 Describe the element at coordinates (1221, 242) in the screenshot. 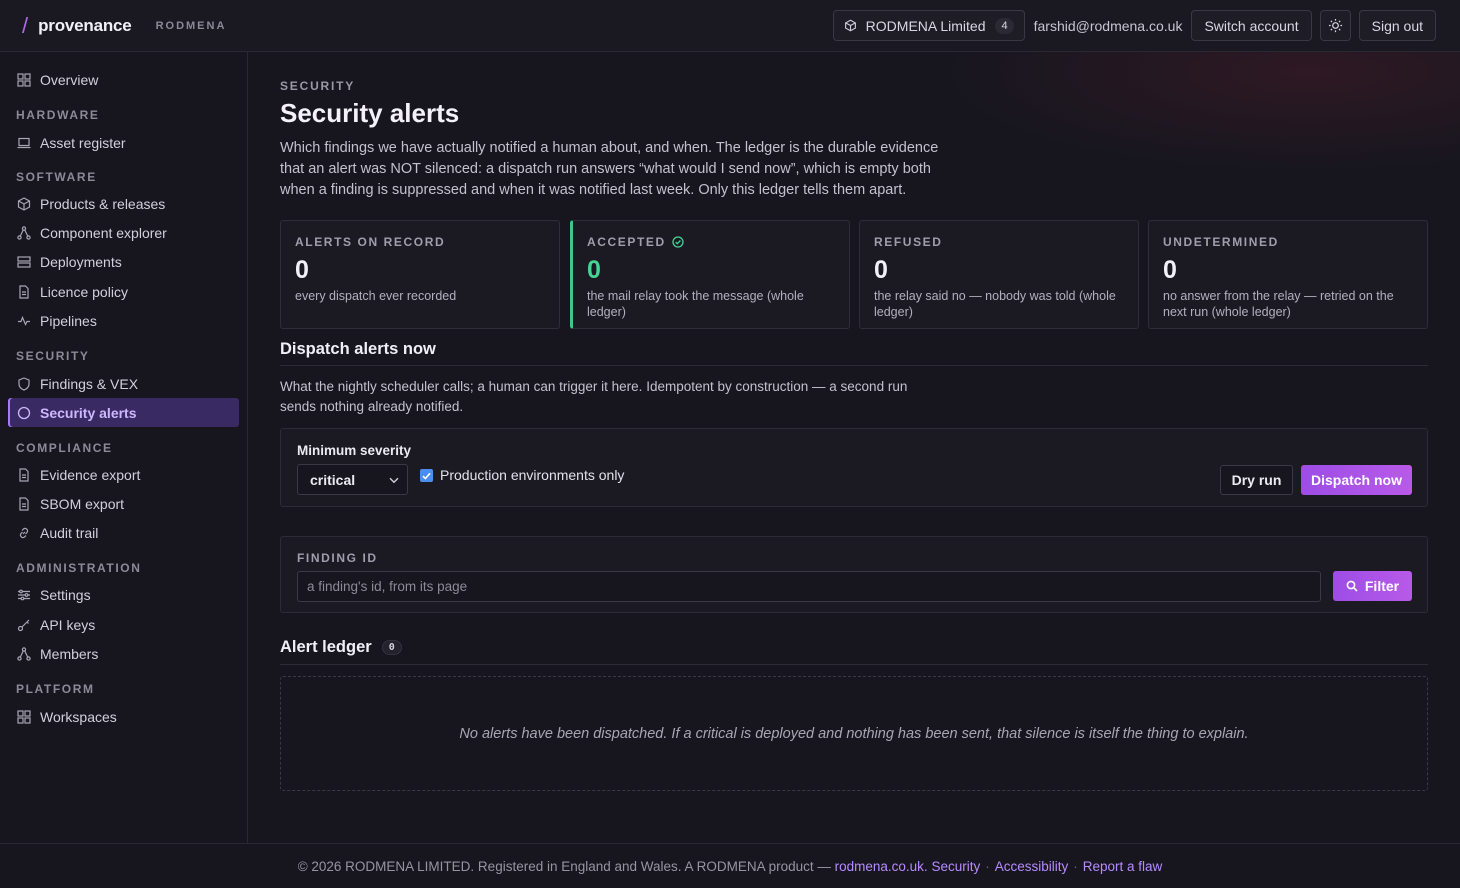

I see `stat-label: UNDETERMINED` at that location.